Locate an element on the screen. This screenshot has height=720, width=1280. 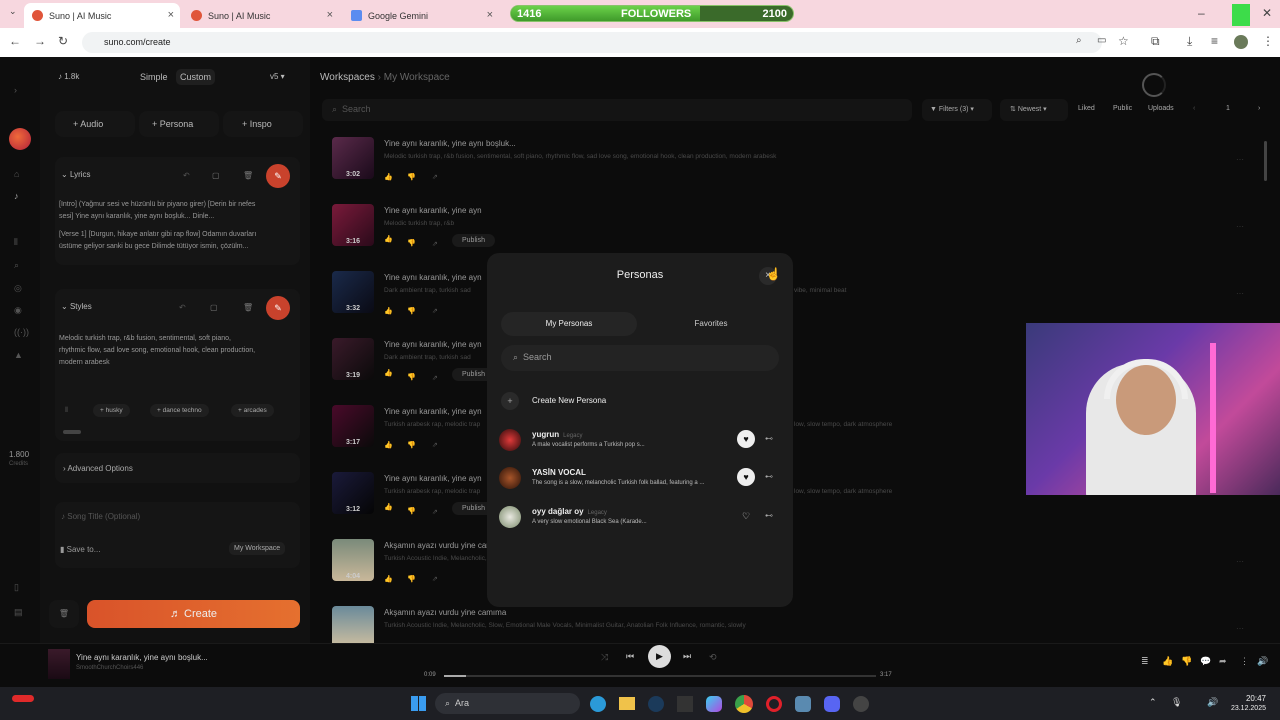
hooks-icon: ◉ is located at coordinates (18, 310).